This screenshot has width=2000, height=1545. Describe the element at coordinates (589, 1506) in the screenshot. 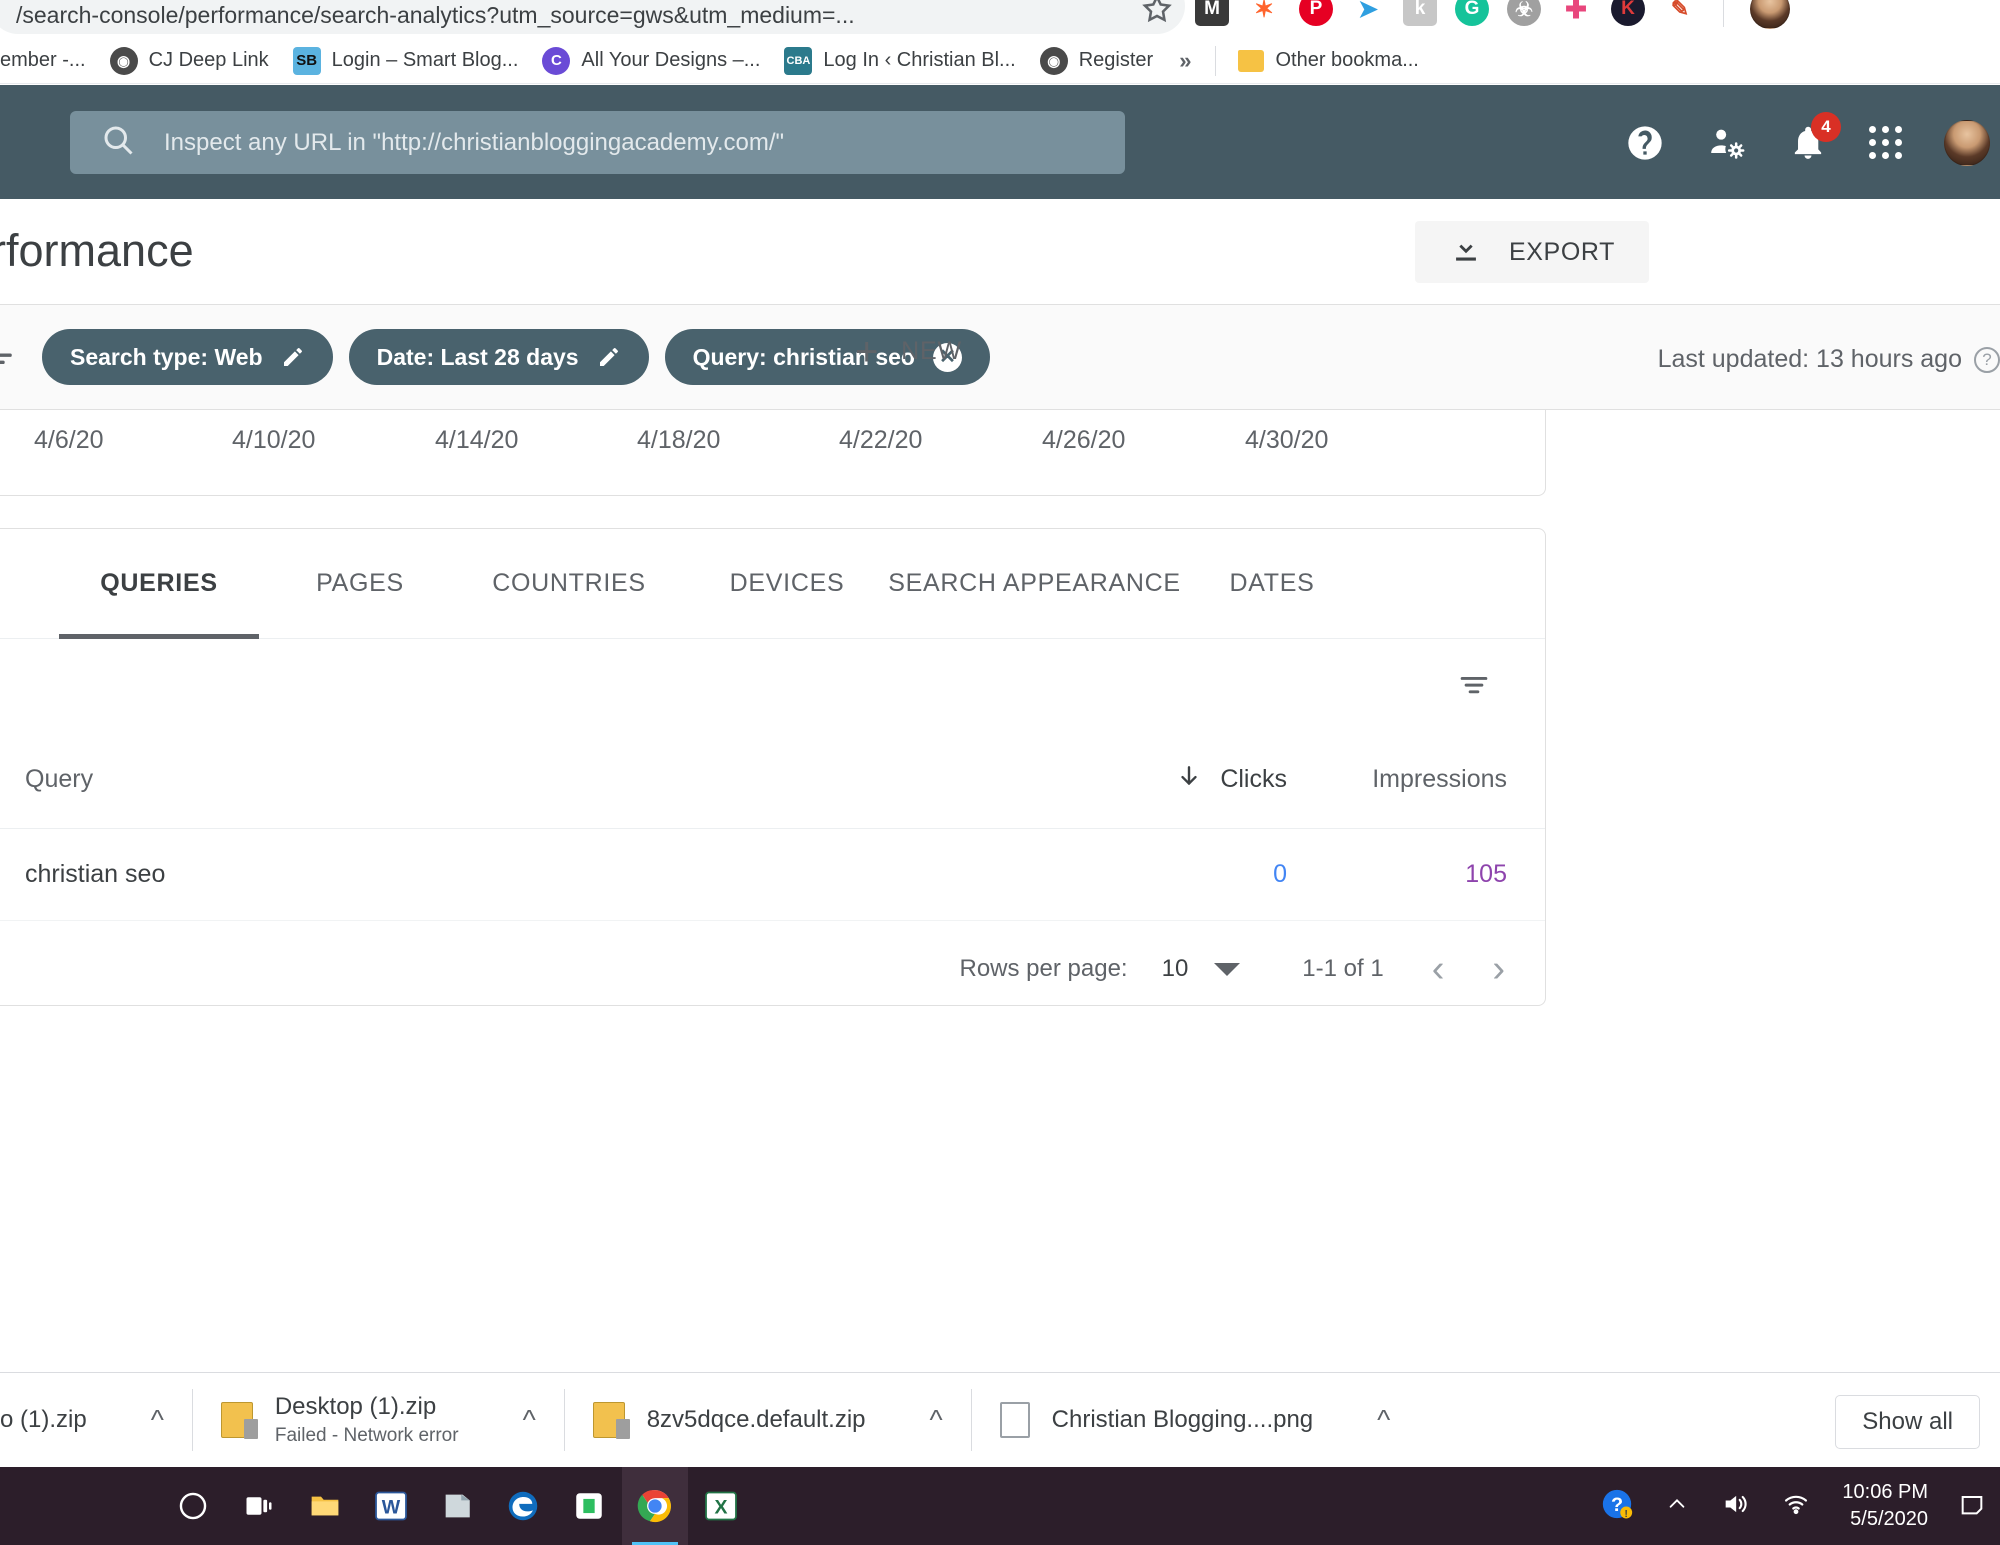

I see `evernote-icon` at that location.